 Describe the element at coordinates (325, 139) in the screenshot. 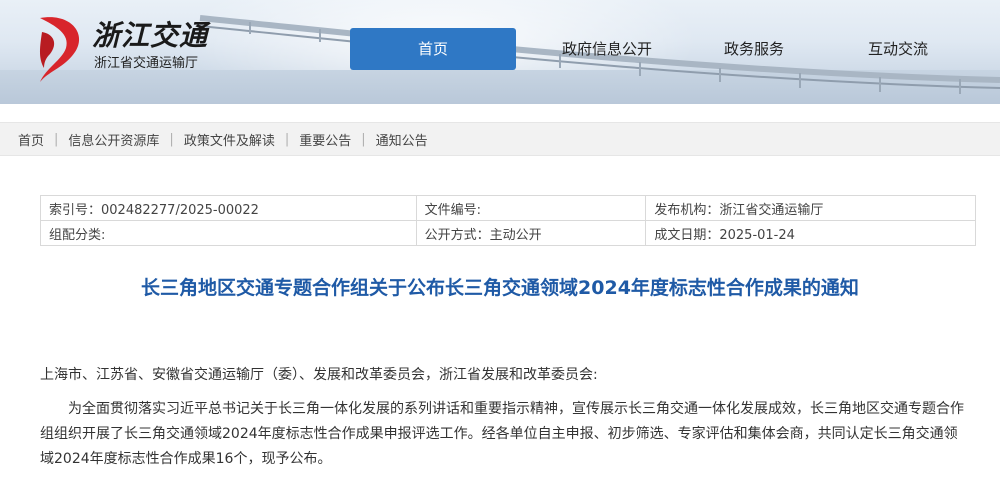

I see `breadcrumb-important: 重要公告` at that location.